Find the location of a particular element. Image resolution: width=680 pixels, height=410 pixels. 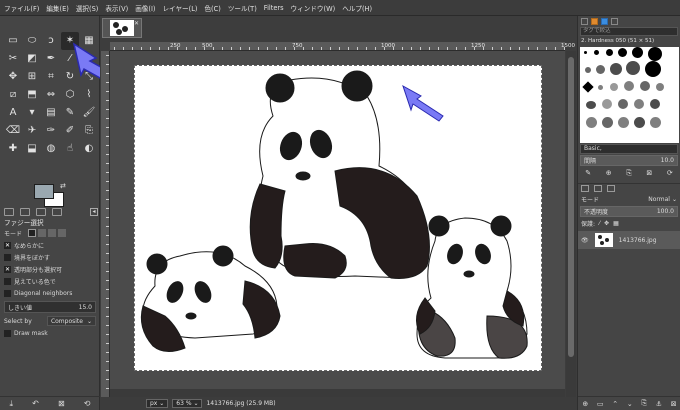

layer-row: 👁 1413766.jpg is located at coordinates (629, 240).